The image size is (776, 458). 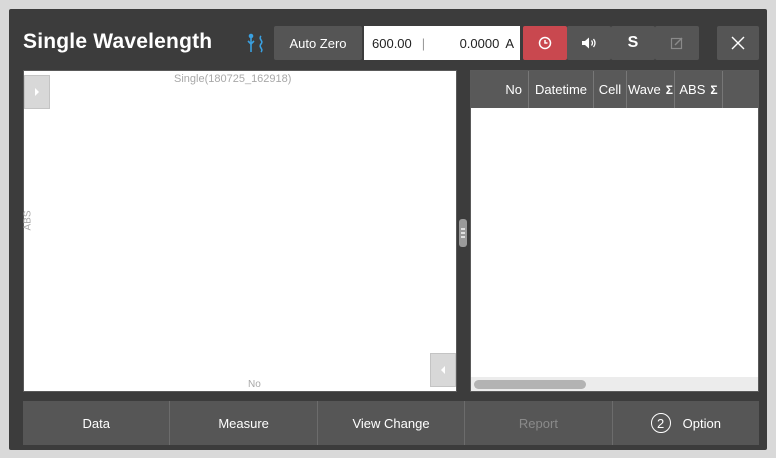 What do you see at coordinates (614, 384) in the screenshot?
I see `horizontal-scrollbar` at bounding box center [614, 384].